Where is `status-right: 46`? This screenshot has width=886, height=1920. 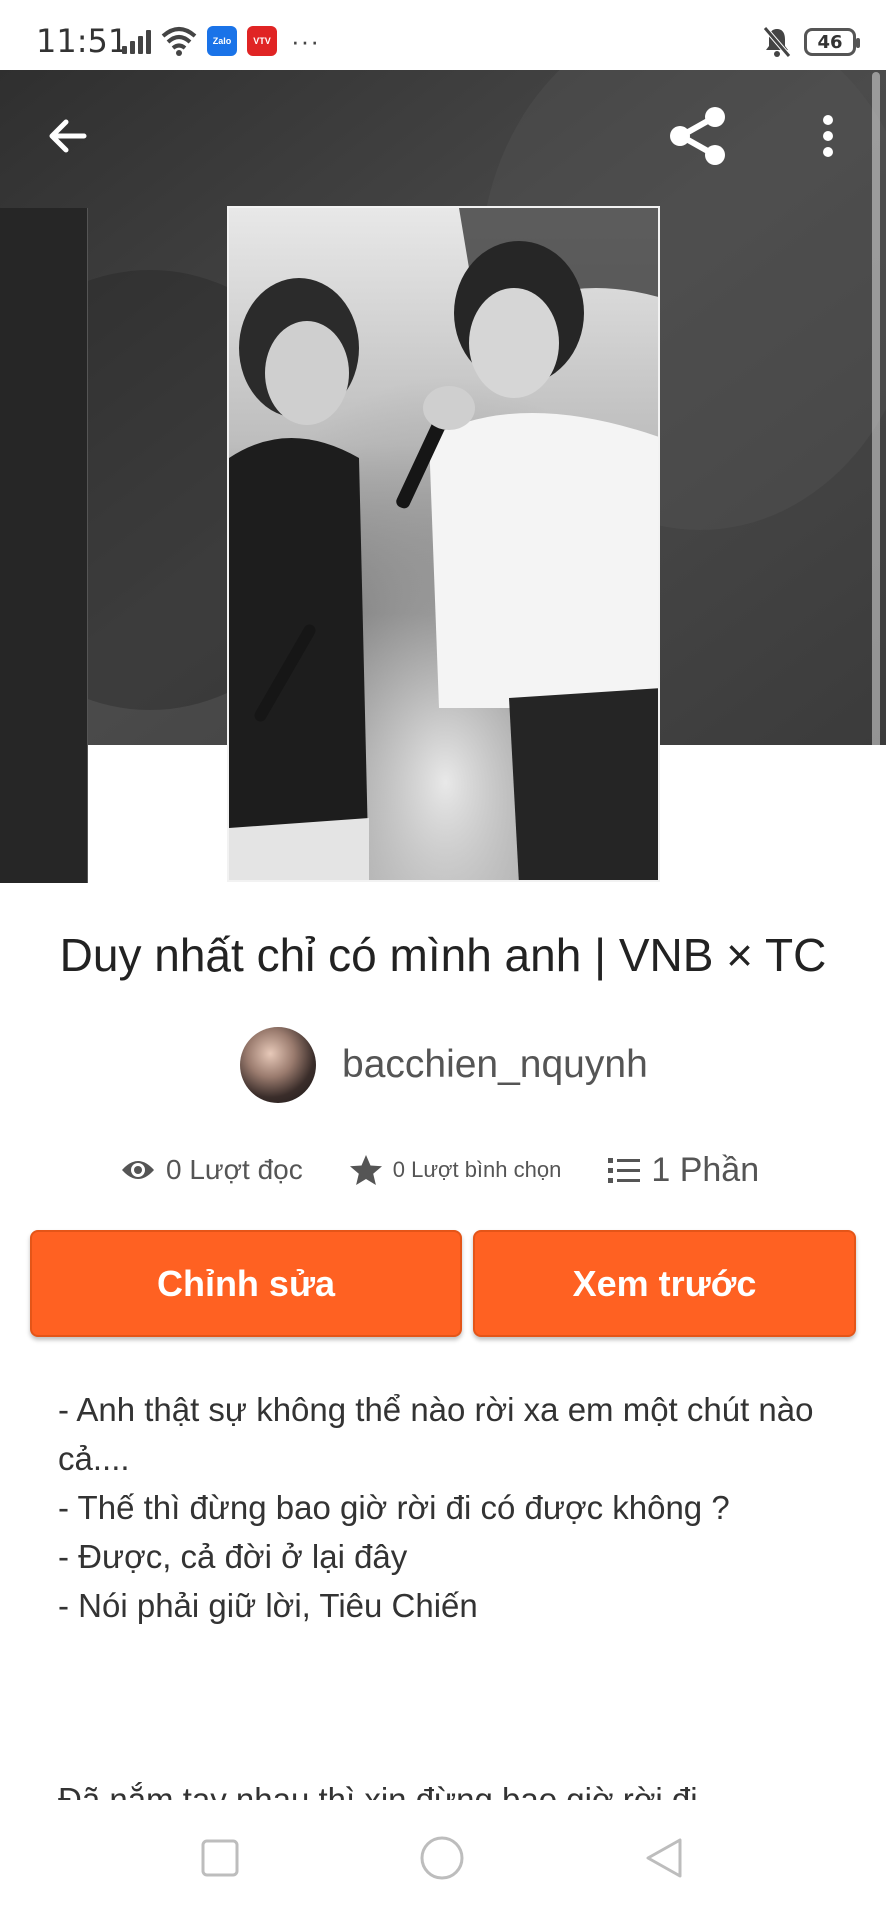
status-right: 46 is located at coordinates (811, 42).